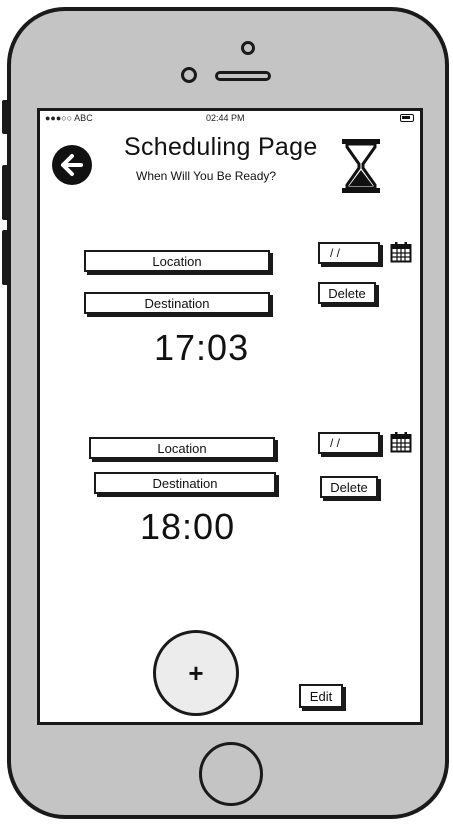 The width and height of the screenshot is (453, 825). Describe the element at coordinates (6, 257) in the screenshot. I see `volume-down-button` at that location.